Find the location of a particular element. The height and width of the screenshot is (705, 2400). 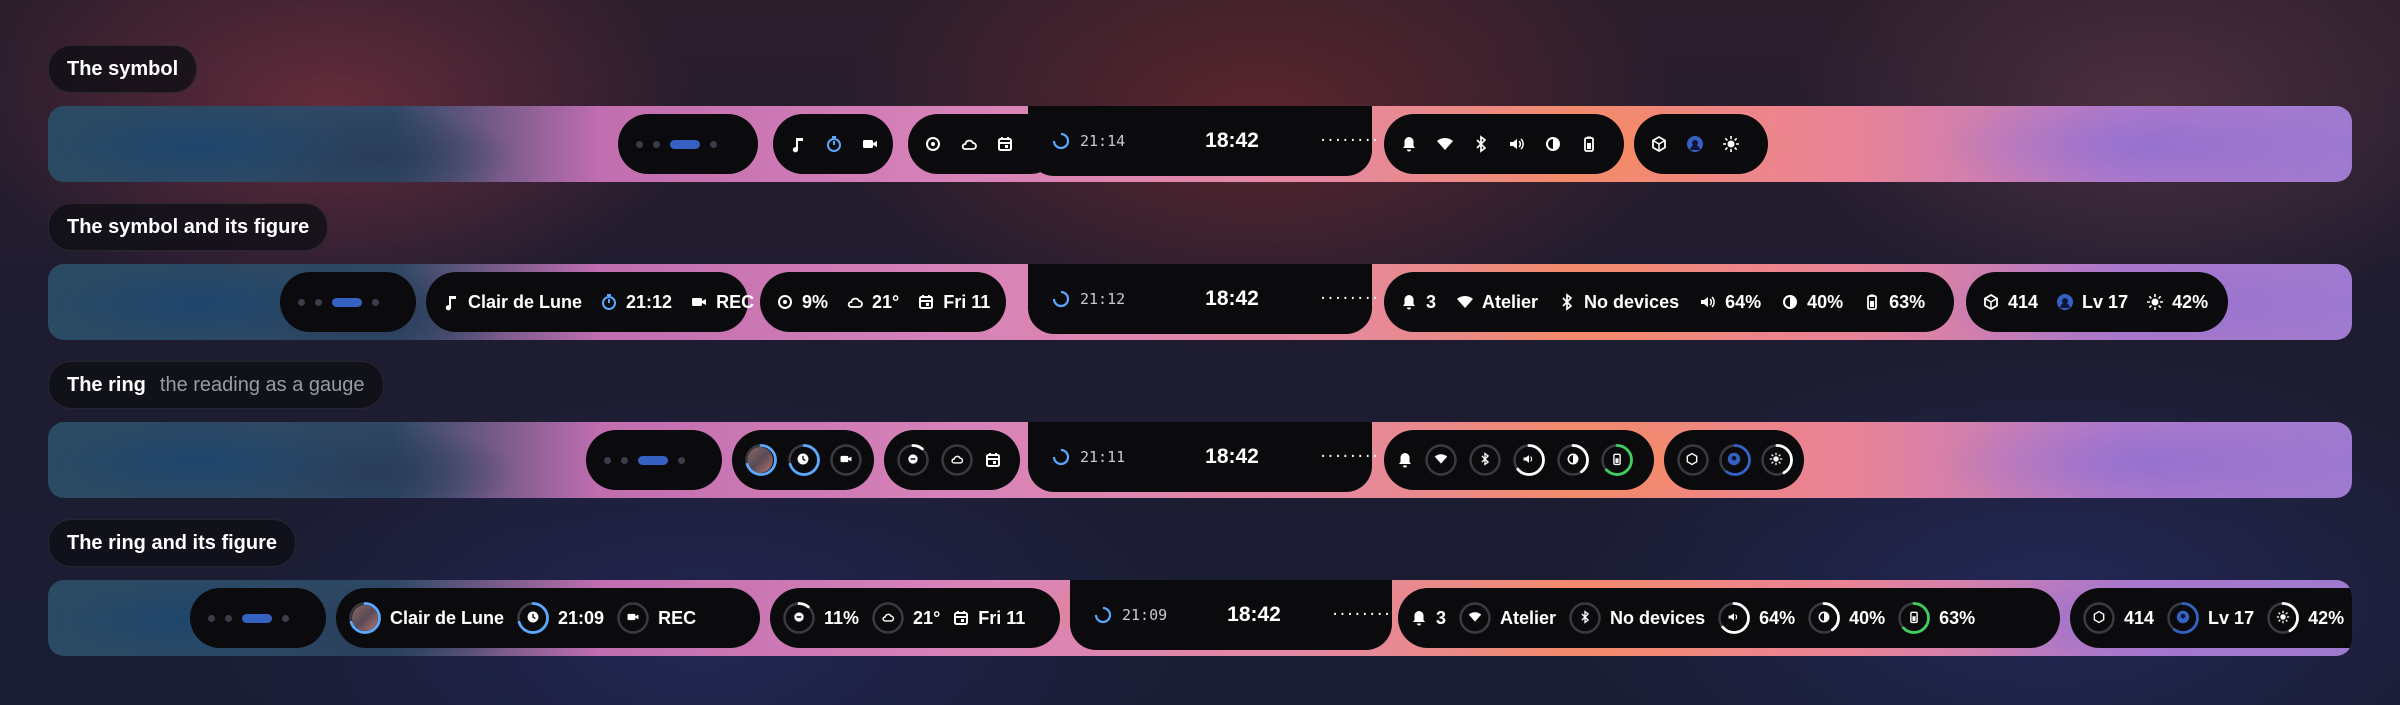

camera-icon is located at coordinates (870, 144).